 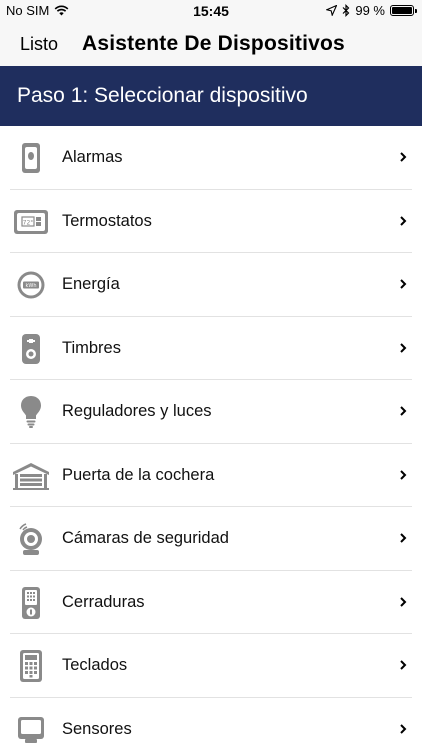 What do you see at coordinates (31, 349) in the screenshot?
I see `doorbell-icon` at bounding box center [31, 349].